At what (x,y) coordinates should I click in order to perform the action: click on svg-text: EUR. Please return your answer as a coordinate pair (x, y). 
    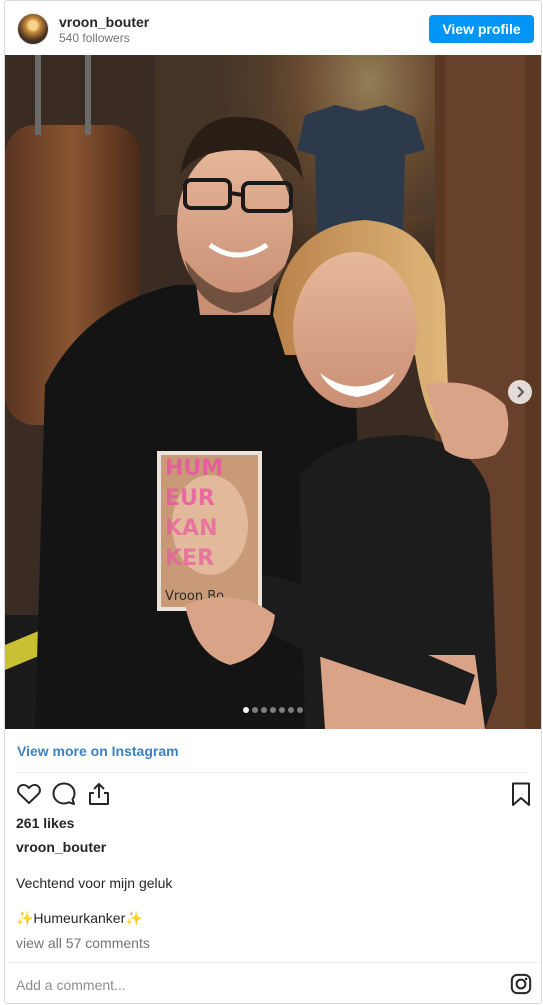
    Looking at the image, I should click on (190, 498).